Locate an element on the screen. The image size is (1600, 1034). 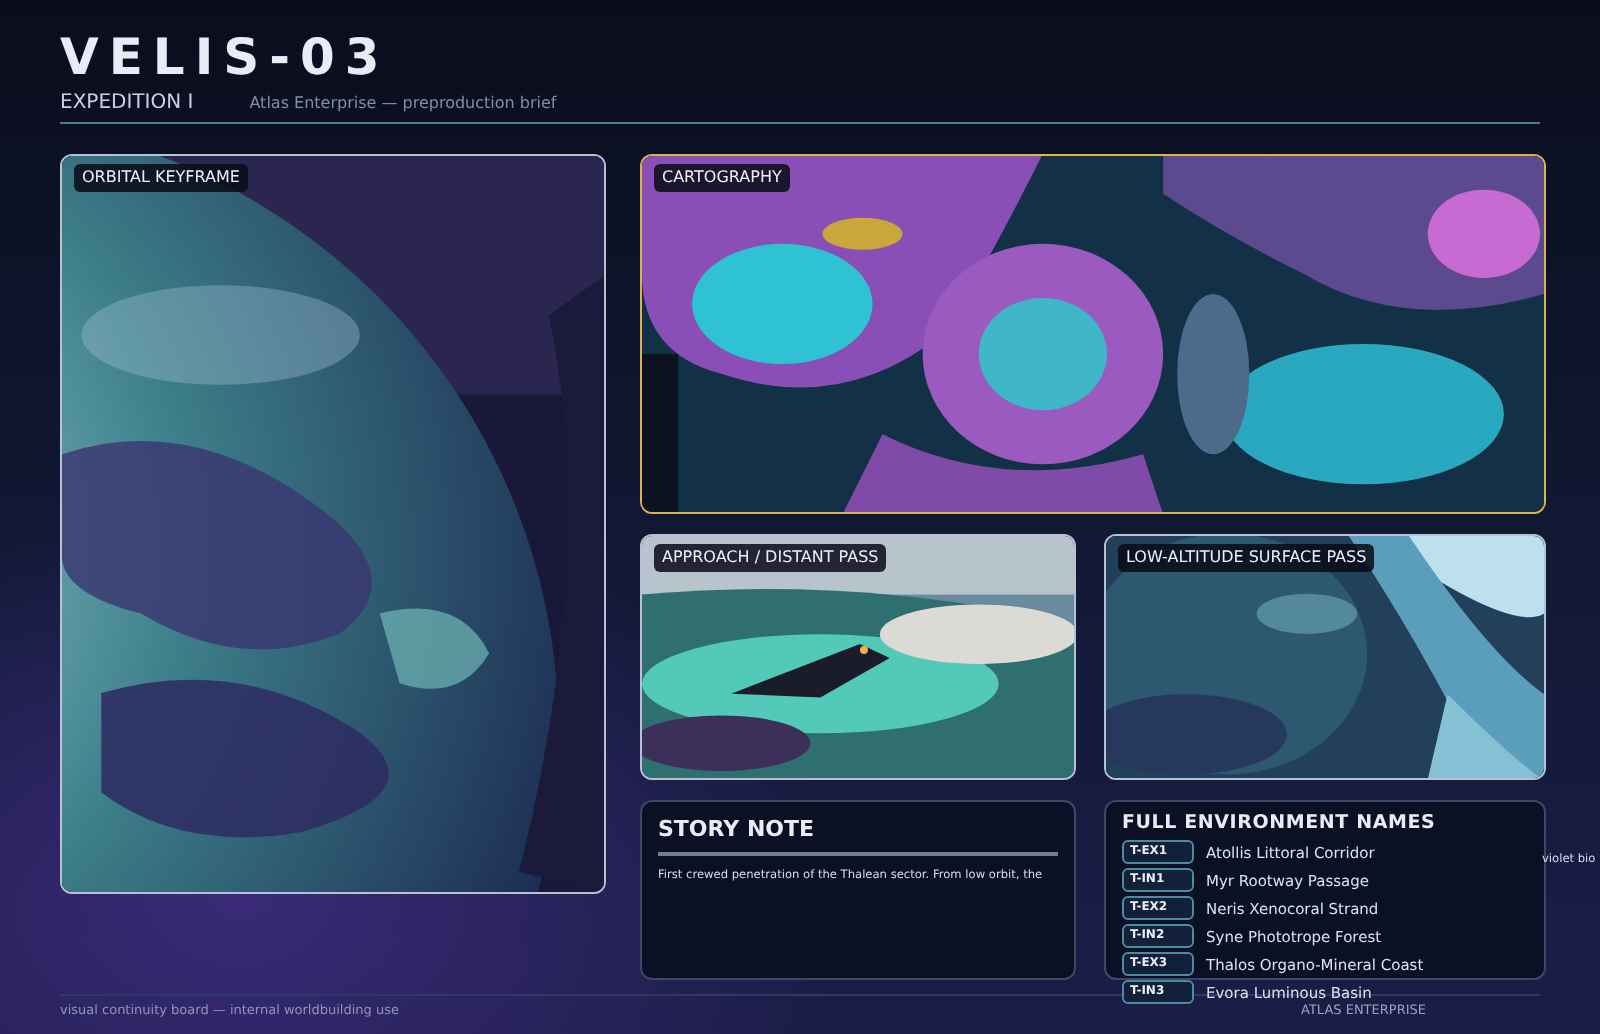
panel-label: CARTOGRAPHY is located at coordinates (722, 178).